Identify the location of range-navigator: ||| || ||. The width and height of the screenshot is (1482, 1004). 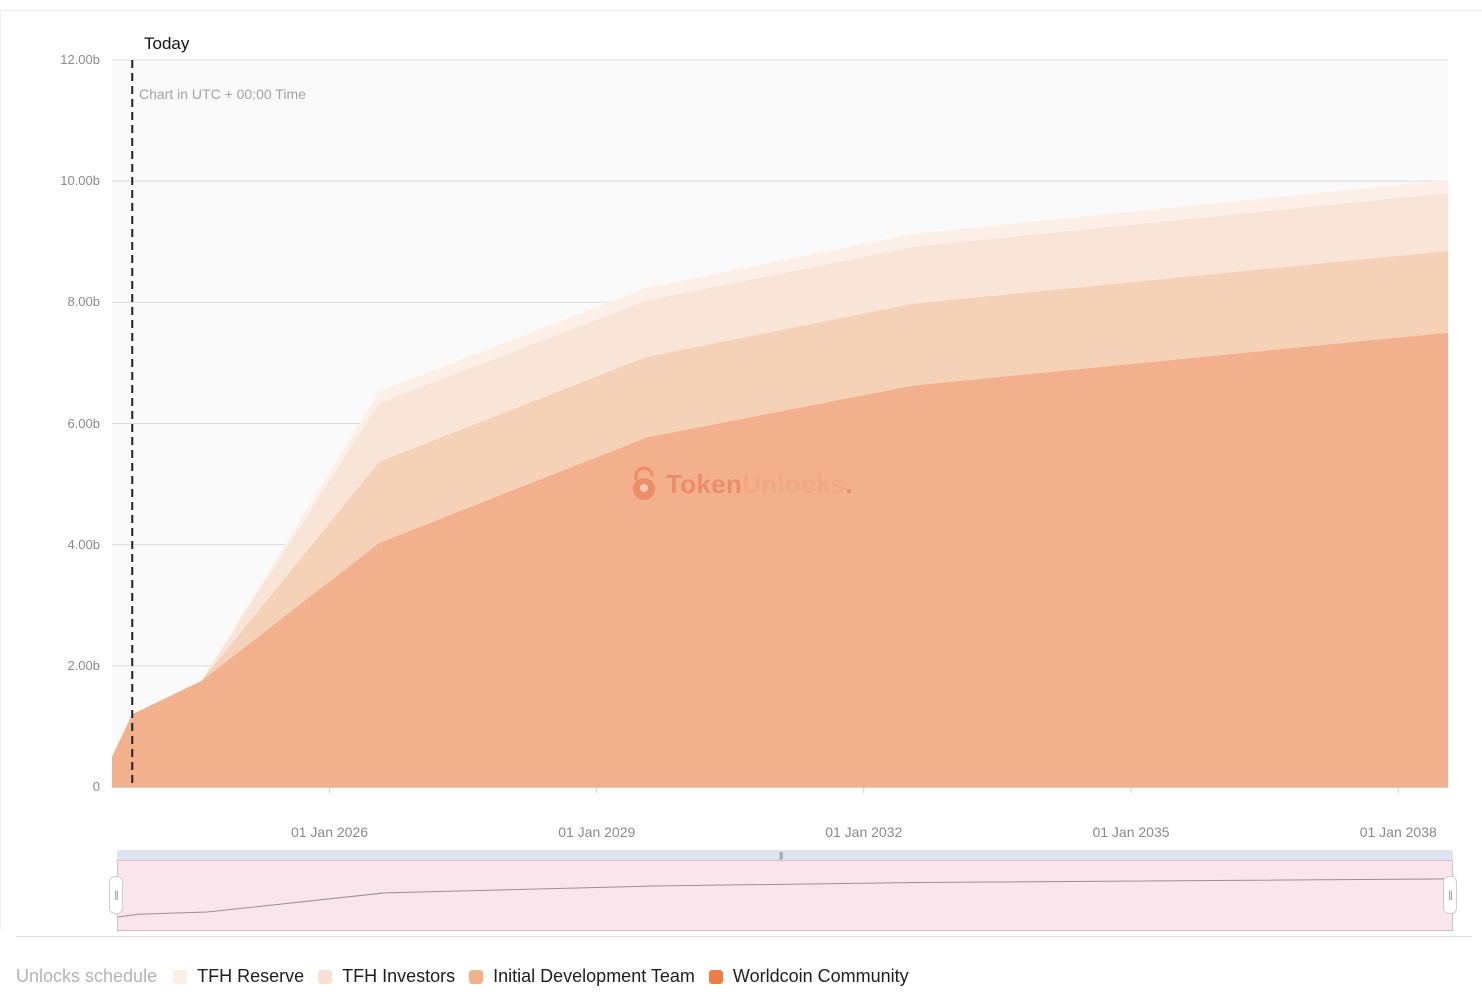
(783, 890).